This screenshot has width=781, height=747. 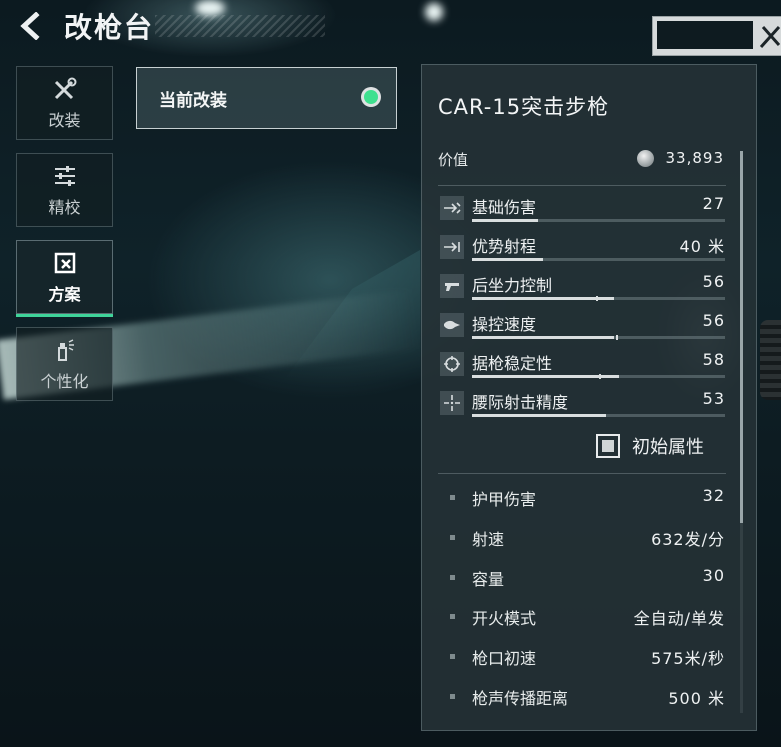 What do you see at coordinates (524, 107) in the screenshot?
I see `weapon-name: CAR-15突击步枪` at bounding box center [524, 107].